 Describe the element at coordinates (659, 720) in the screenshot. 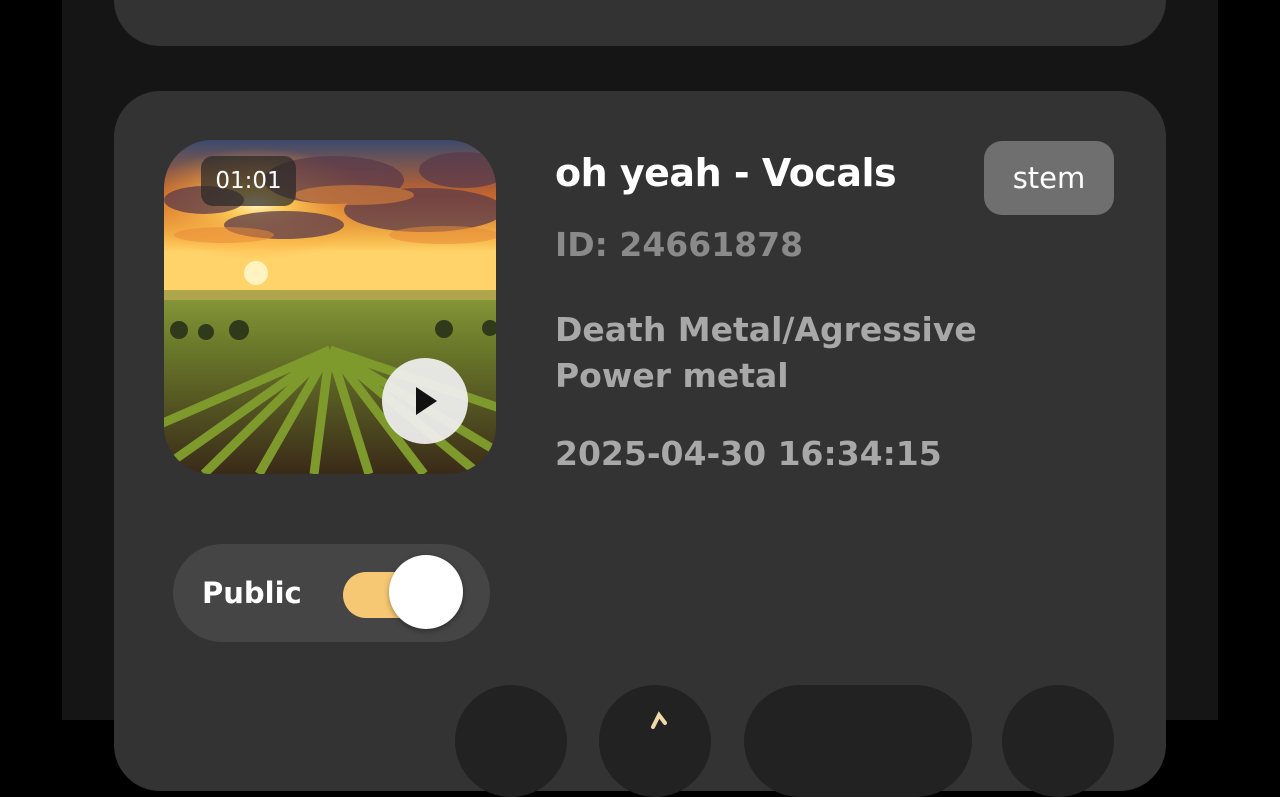

I see `share-icon` at that location.